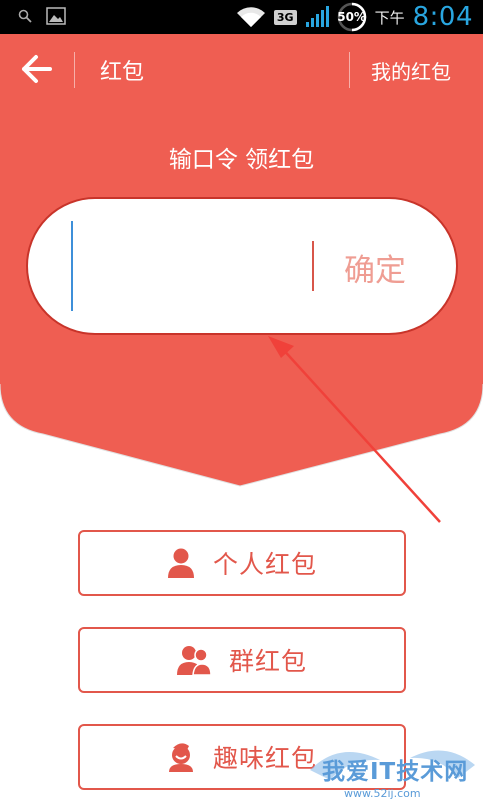 The height and width of the screenshot is (810, 483). What do you see at coordinates (264, 564) in the screenshot?
I see `option-label: 个人红包` at bounding box center [264, 564].